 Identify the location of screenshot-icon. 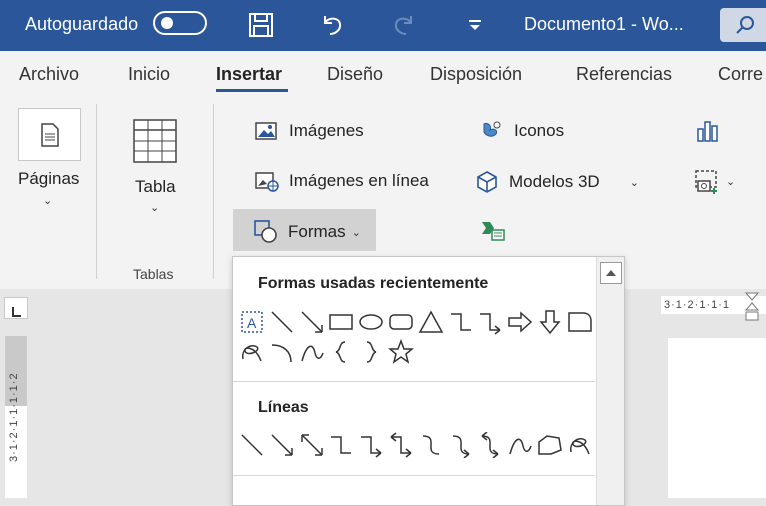
(707, 182).